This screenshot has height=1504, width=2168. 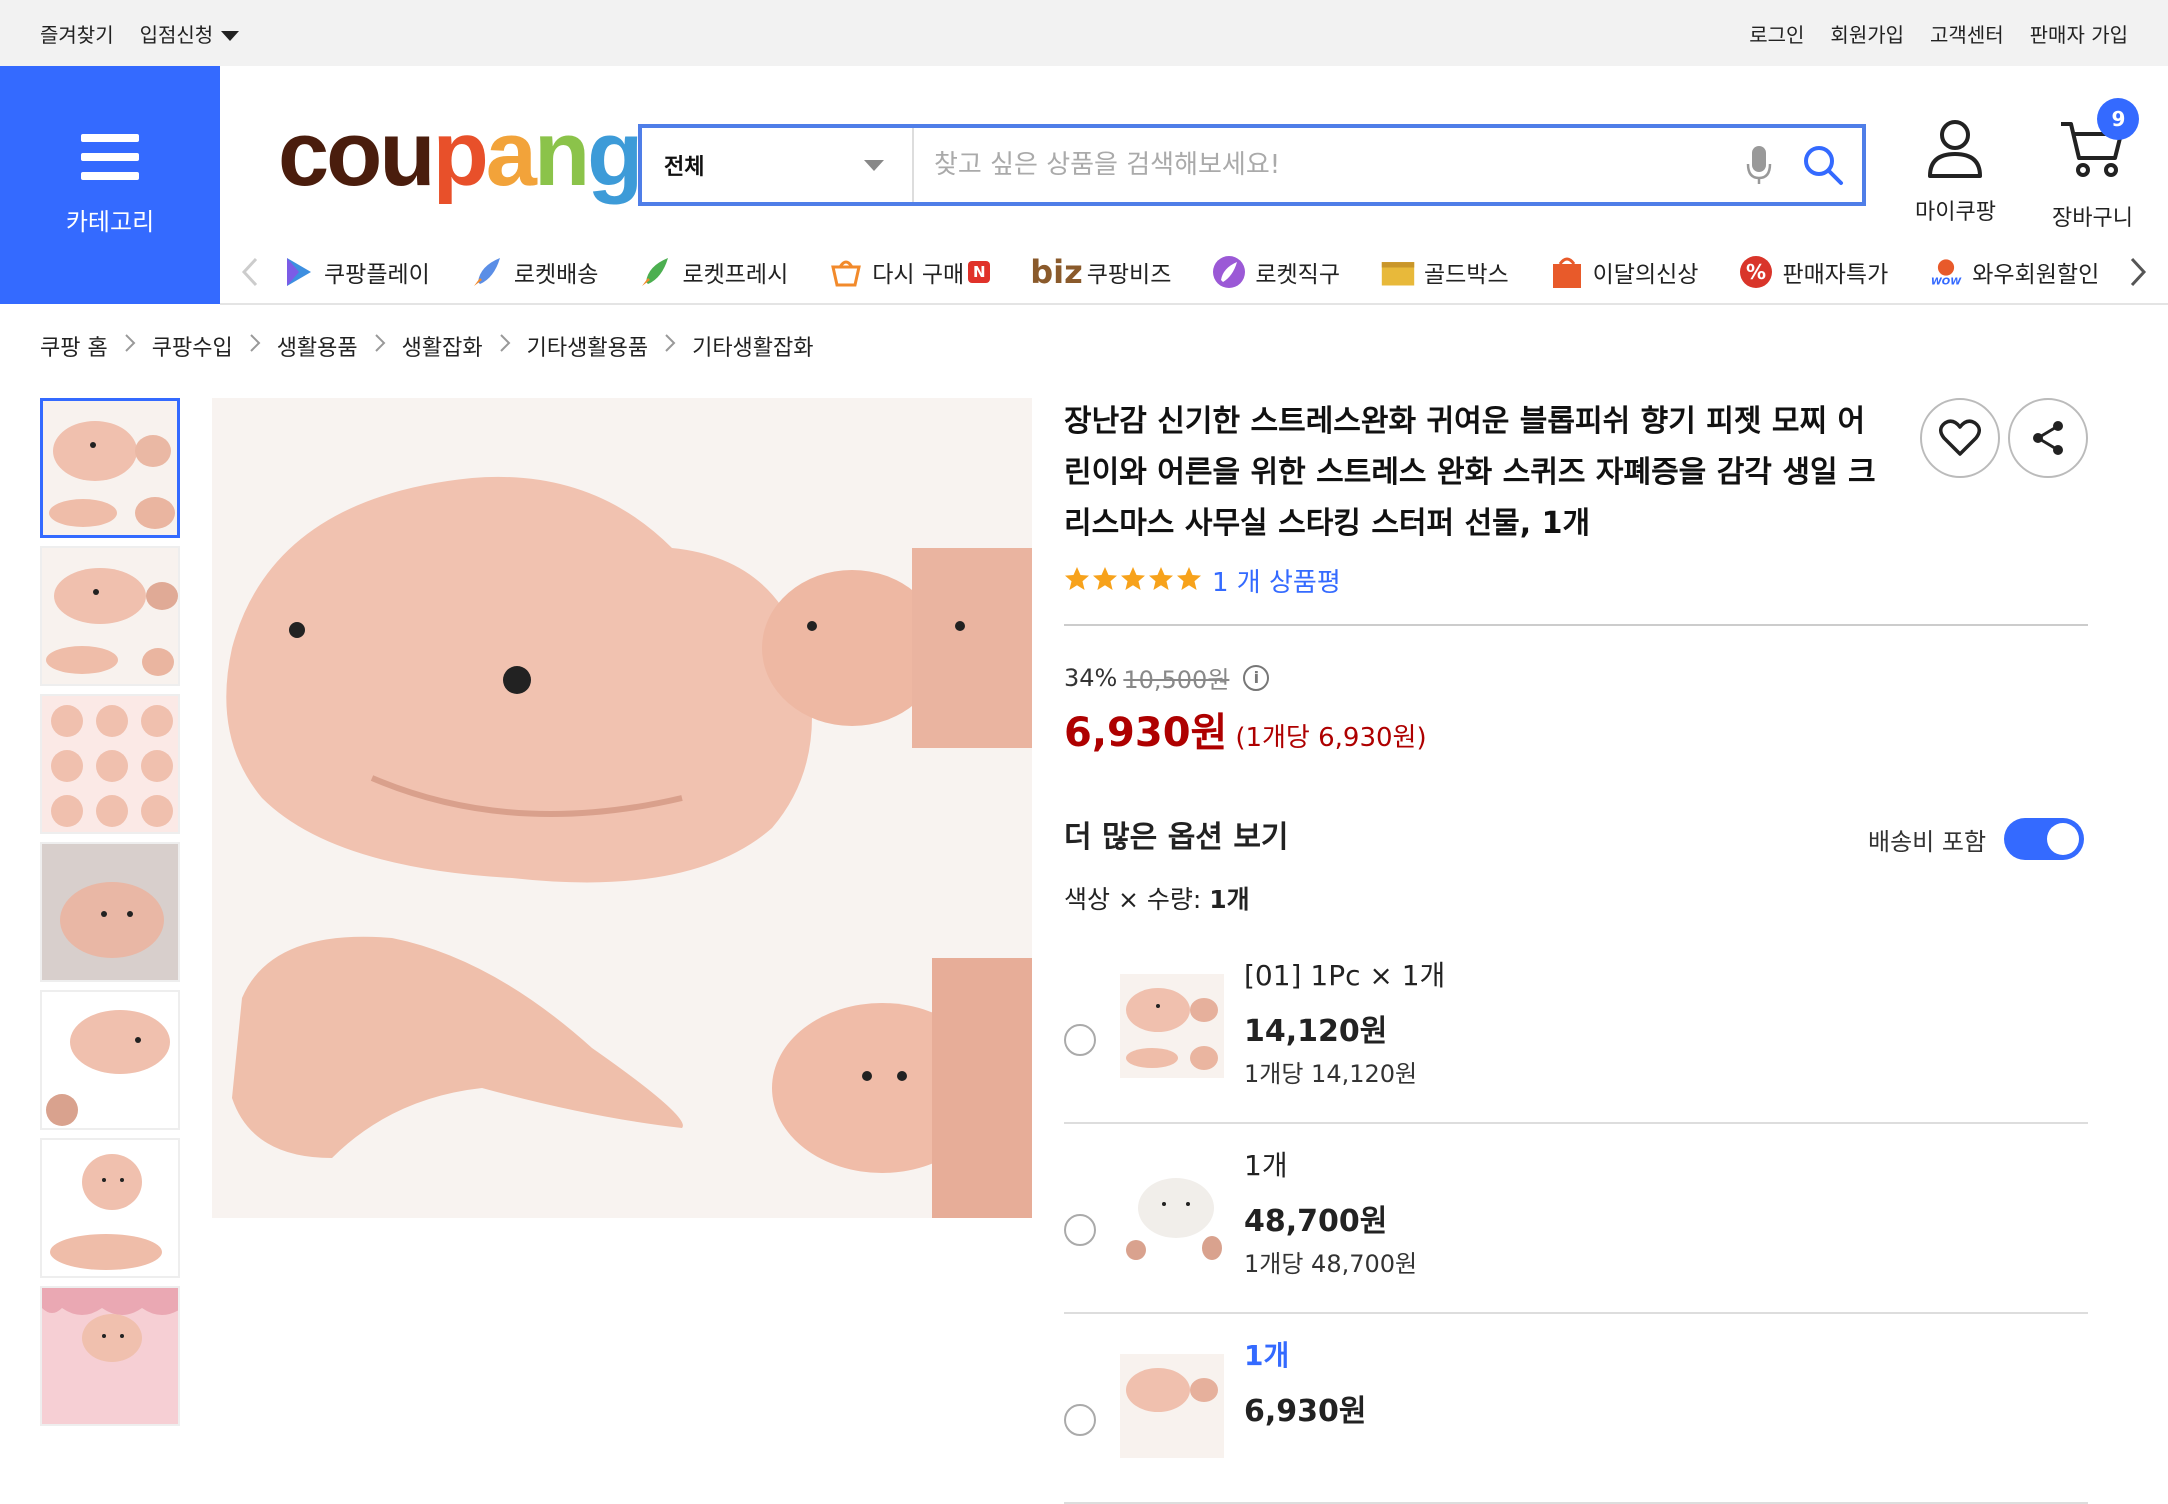 What do you see at coordinates (979, 272) in the screenshot?
I see `new-badge: N` at bounding box center [979, 272].